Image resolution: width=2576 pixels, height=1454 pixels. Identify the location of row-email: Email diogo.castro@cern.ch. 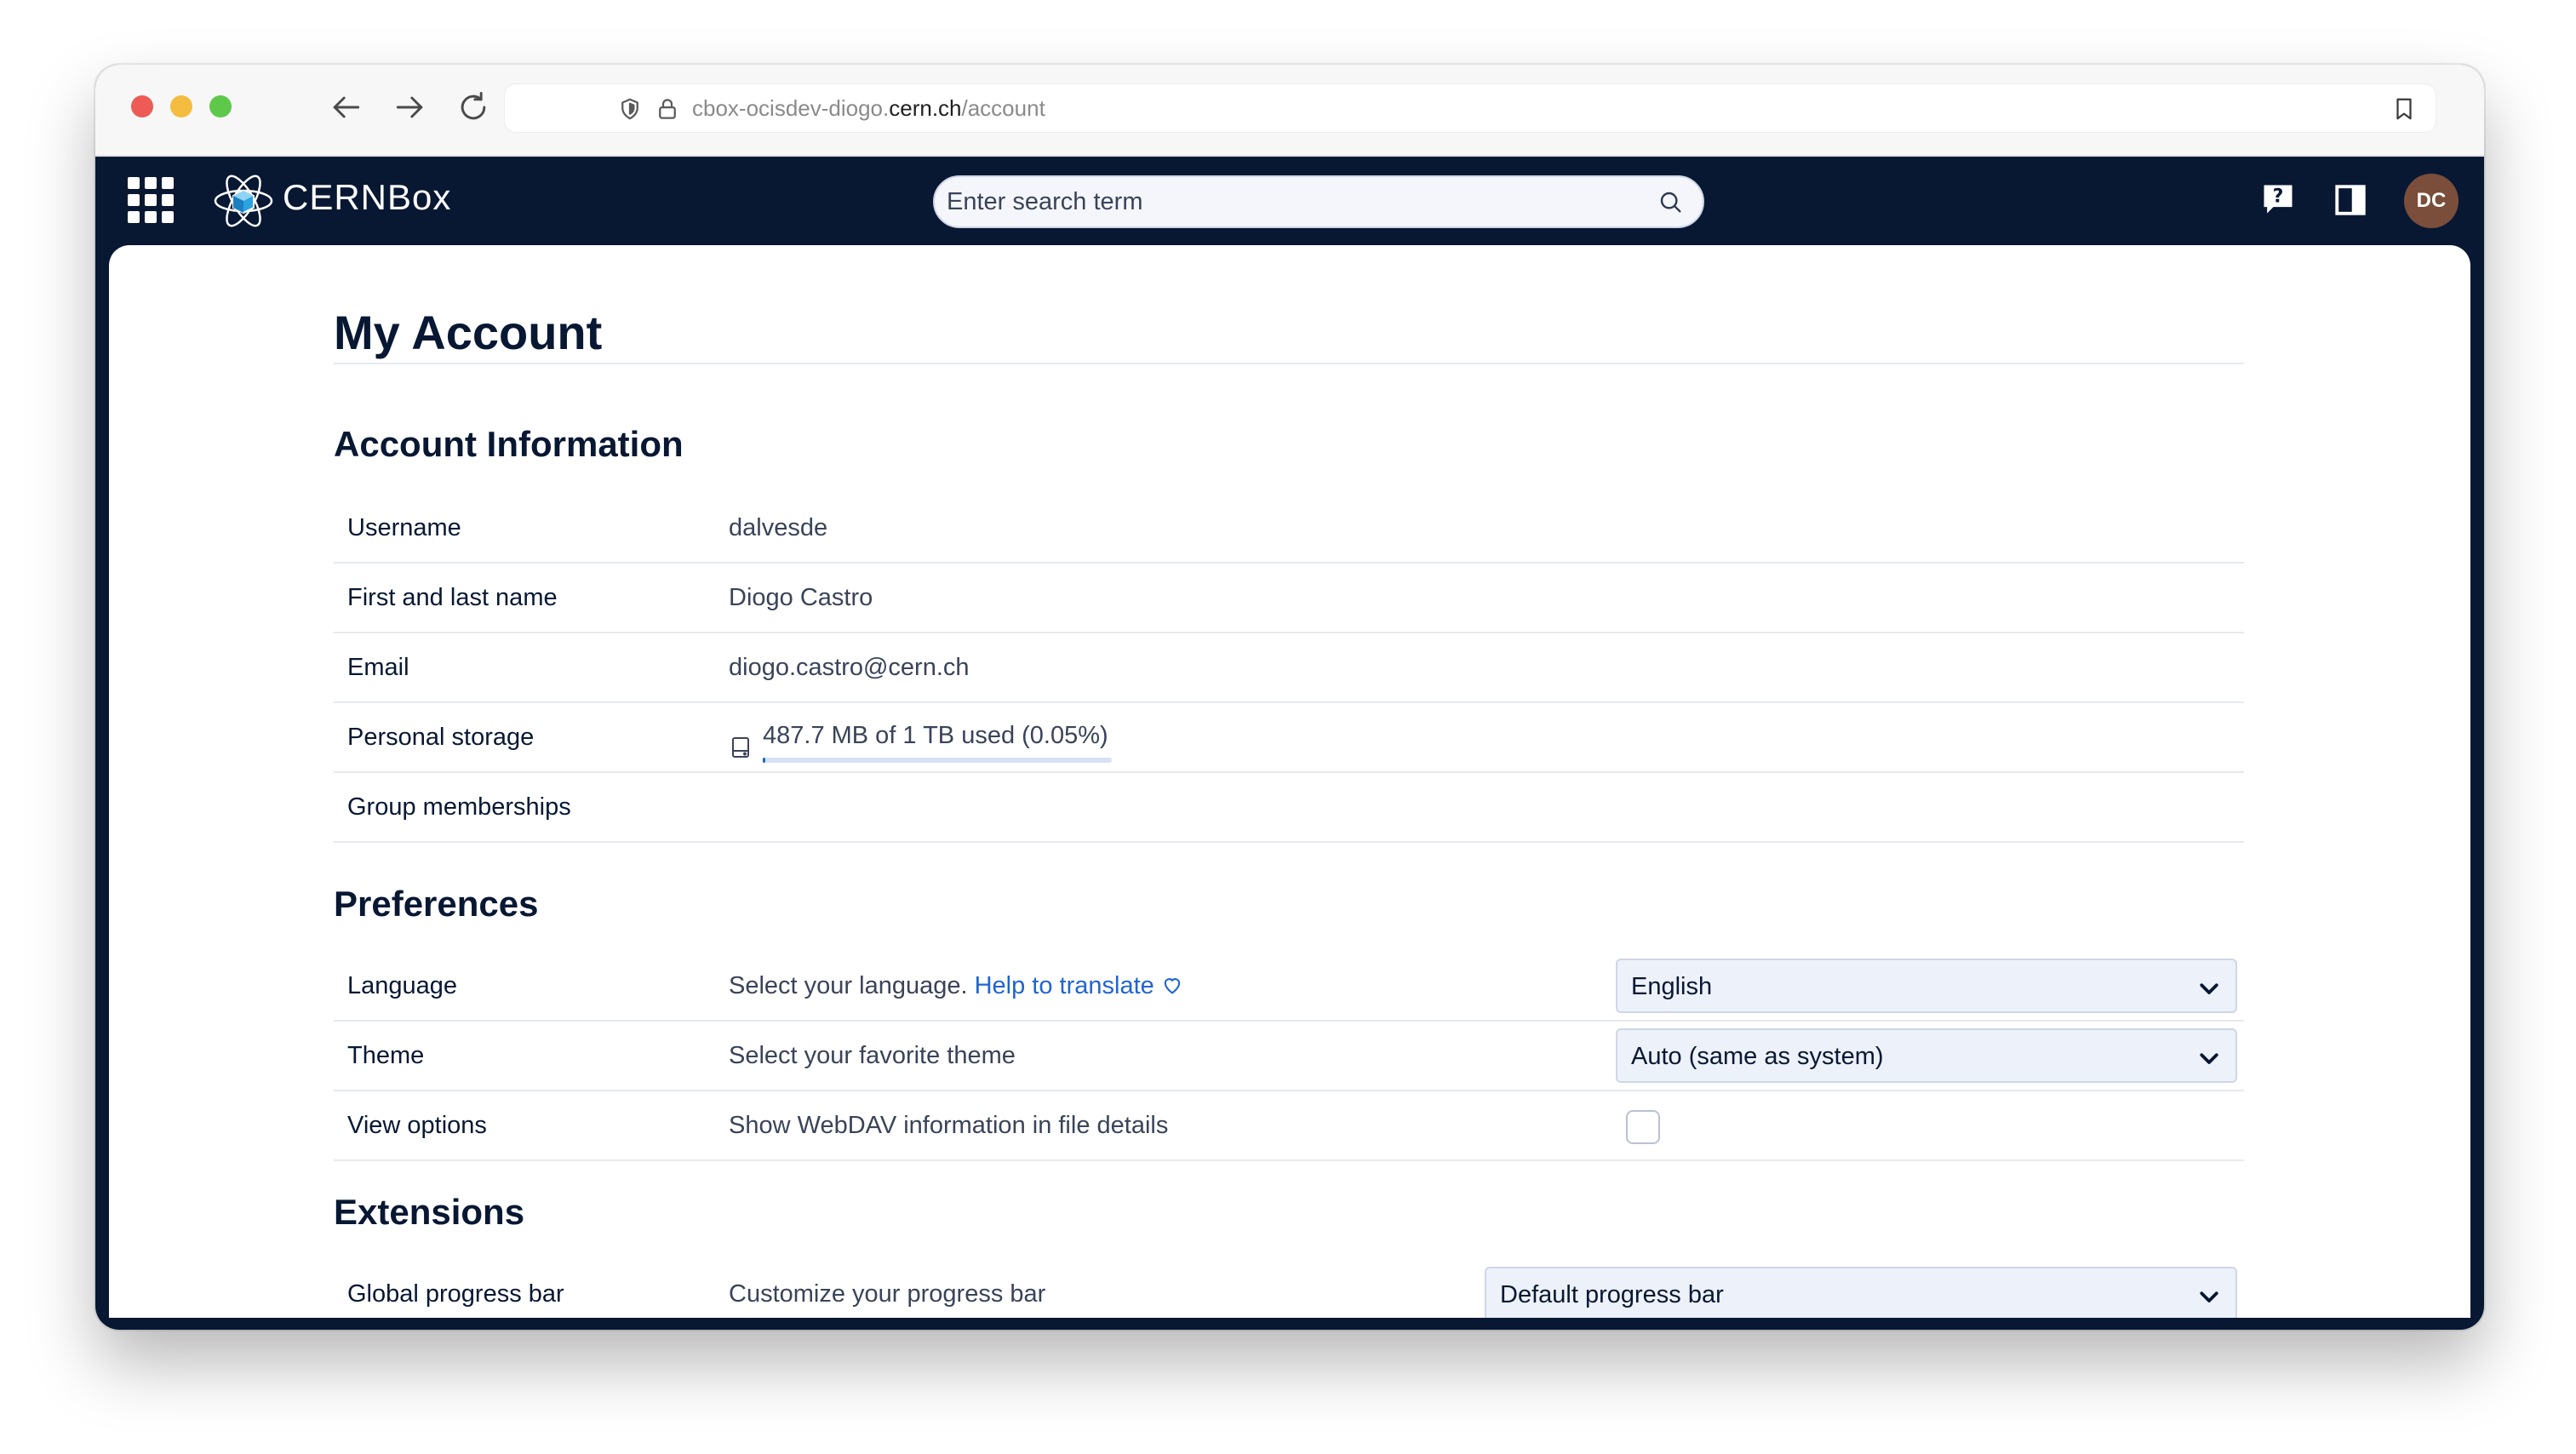
(1289, 669).